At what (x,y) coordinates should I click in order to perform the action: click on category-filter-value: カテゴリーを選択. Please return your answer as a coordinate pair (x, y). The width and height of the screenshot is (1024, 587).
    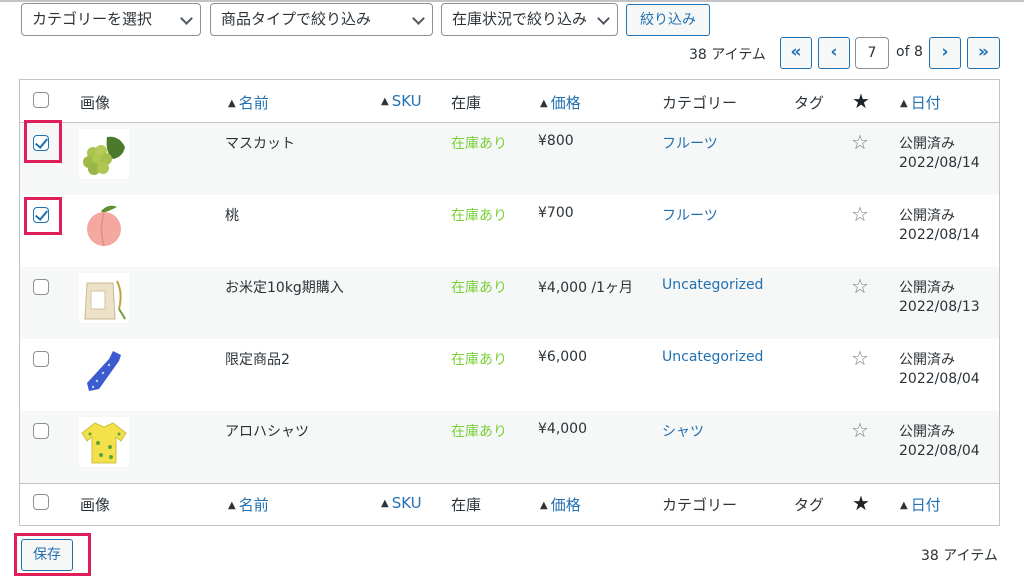
    Looking at the image, I should click on (92, 19).